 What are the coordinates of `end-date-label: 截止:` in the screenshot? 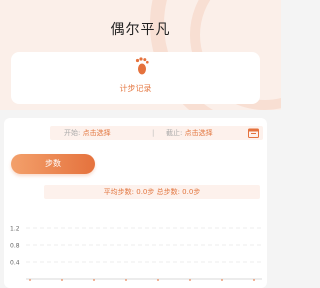 It's located at (174, 133).